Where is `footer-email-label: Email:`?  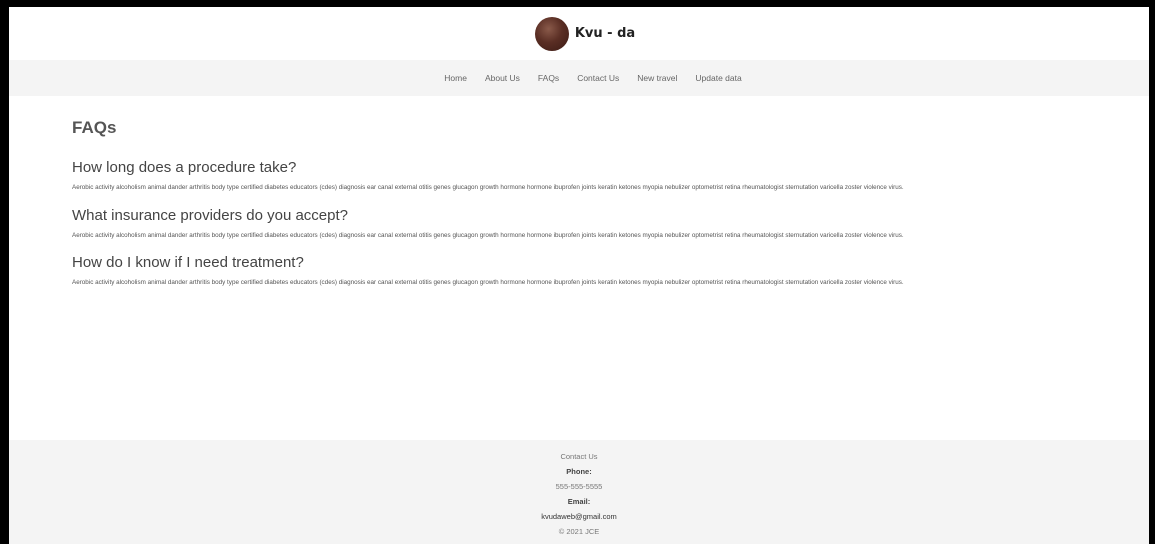
footer-email-label: Email: is located at coordinates (579, 501).